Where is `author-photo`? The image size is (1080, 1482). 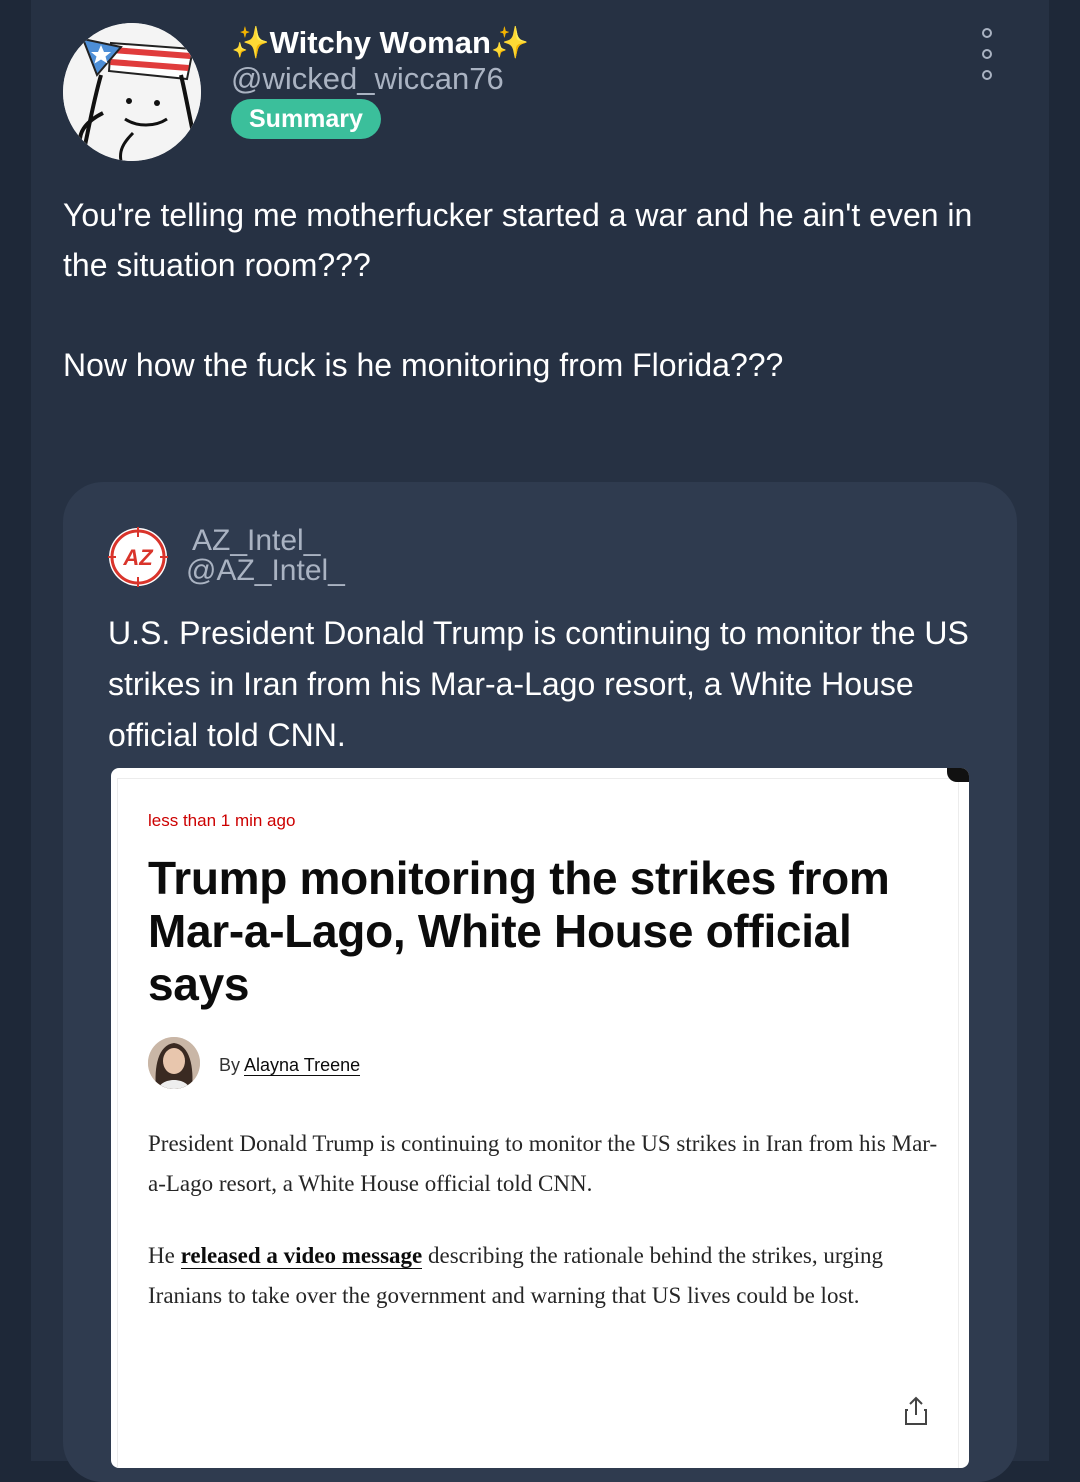
author-photo is located at coordinates (174, 1063).